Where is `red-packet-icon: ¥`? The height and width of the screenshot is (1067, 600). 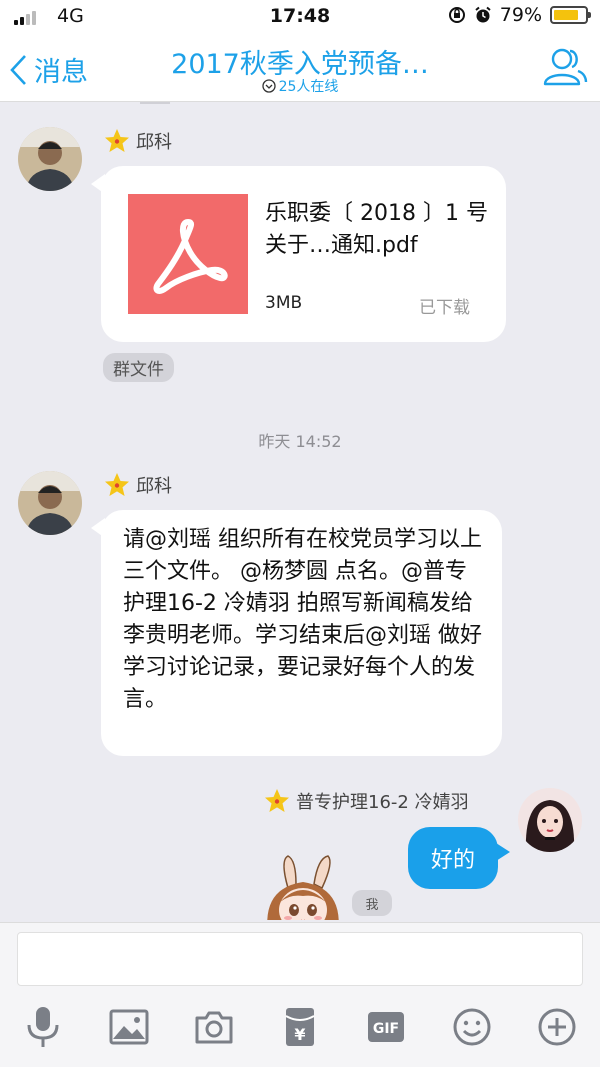 red-packet-icon: ¥ is located at coordinates (300, 1027).